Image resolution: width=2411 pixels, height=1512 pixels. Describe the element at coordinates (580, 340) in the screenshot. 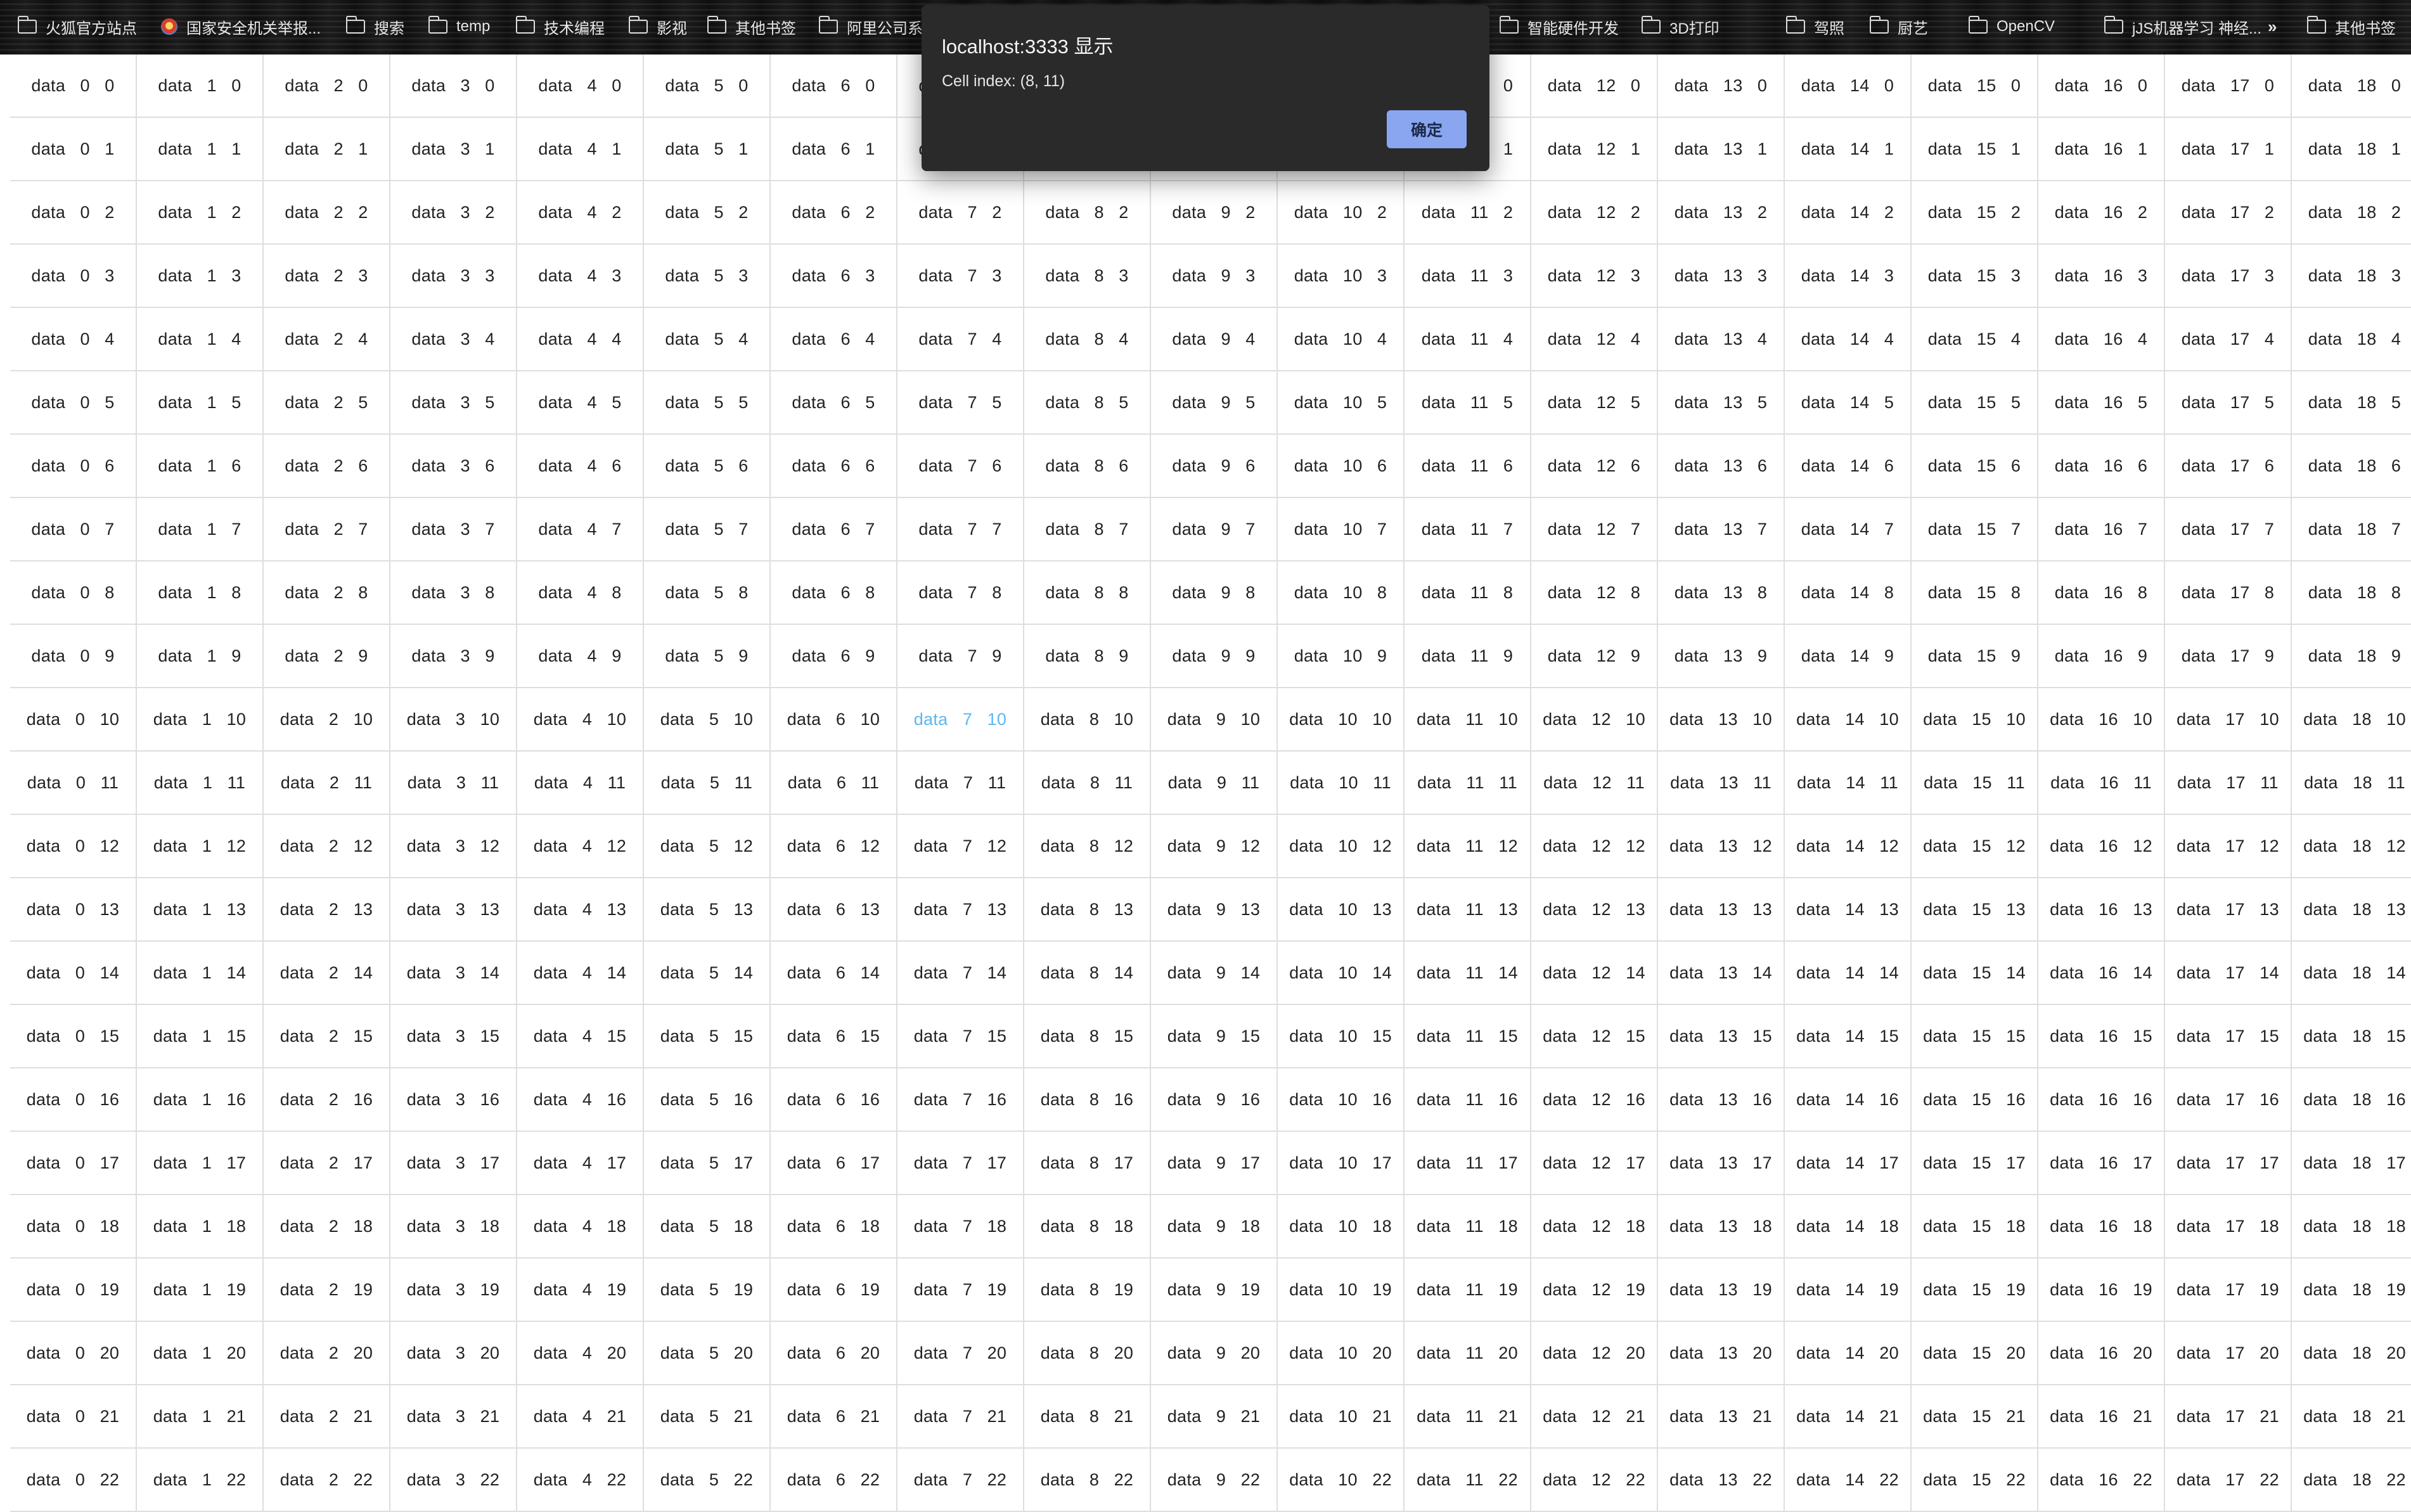

I see `grid-cell: data 4 4` at that location.